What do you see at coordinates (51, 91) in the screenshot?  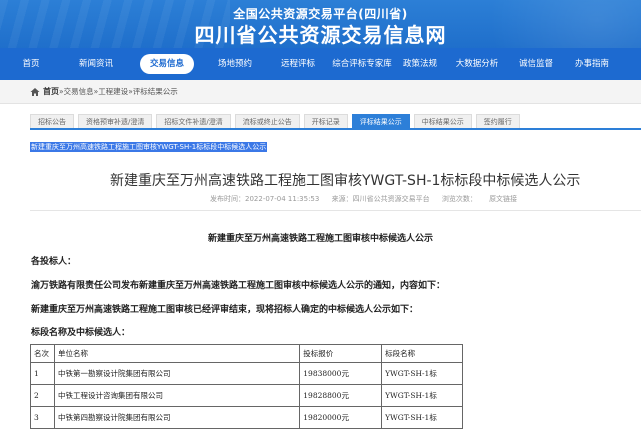 I see `breadcrumb-home: 首页` at bounding box center [51, 91].